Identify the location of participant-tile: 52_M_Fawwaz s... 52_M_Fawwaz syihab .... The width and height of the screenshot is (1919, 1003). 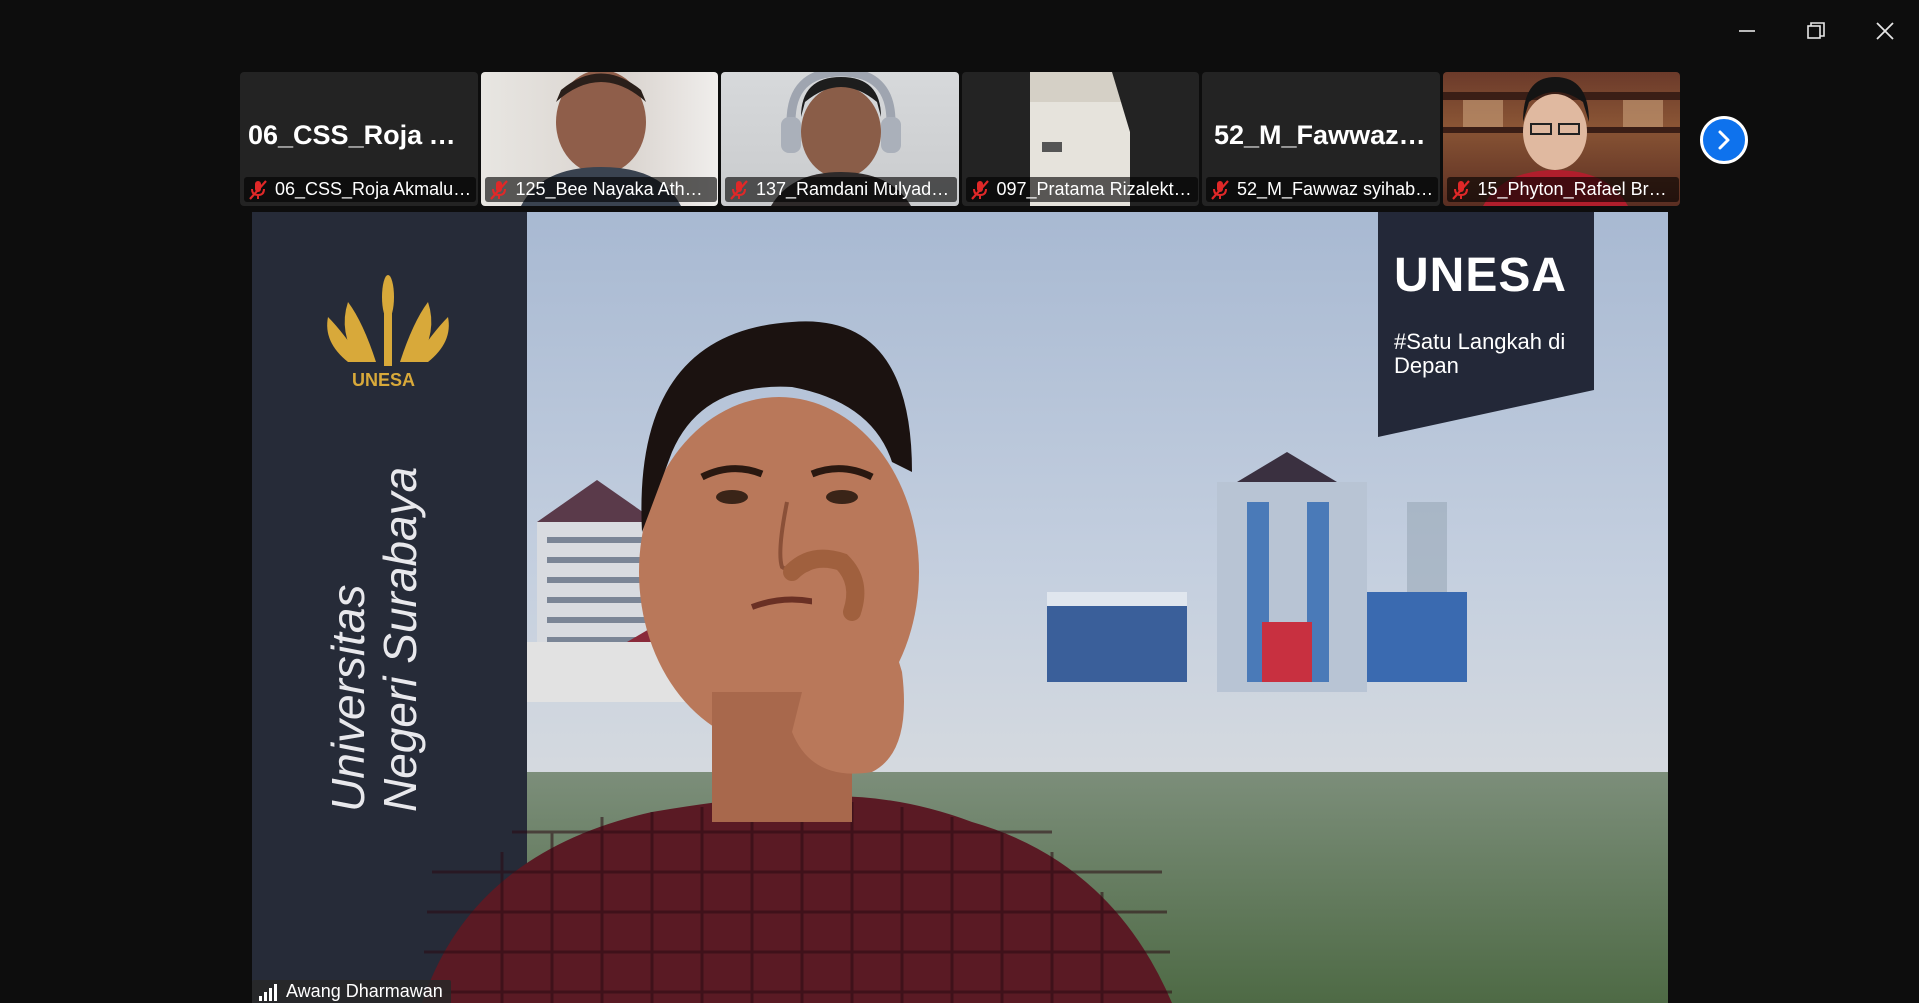
(1321, 139).